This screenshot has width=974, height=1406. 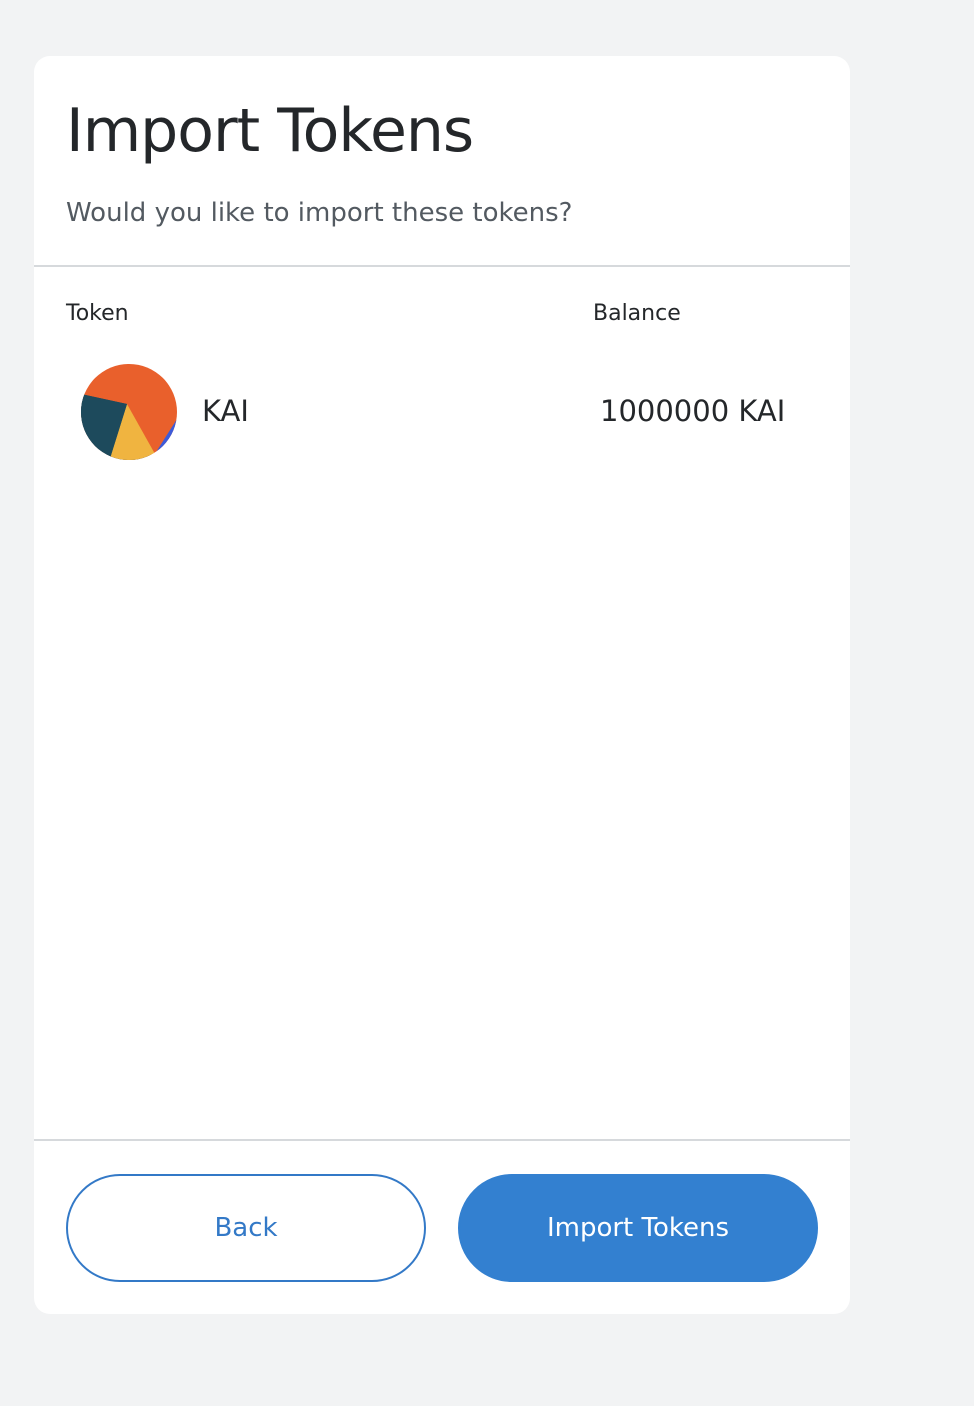 I want to click on token-balance: 1000000 KAI, so click(x=693, y=411).